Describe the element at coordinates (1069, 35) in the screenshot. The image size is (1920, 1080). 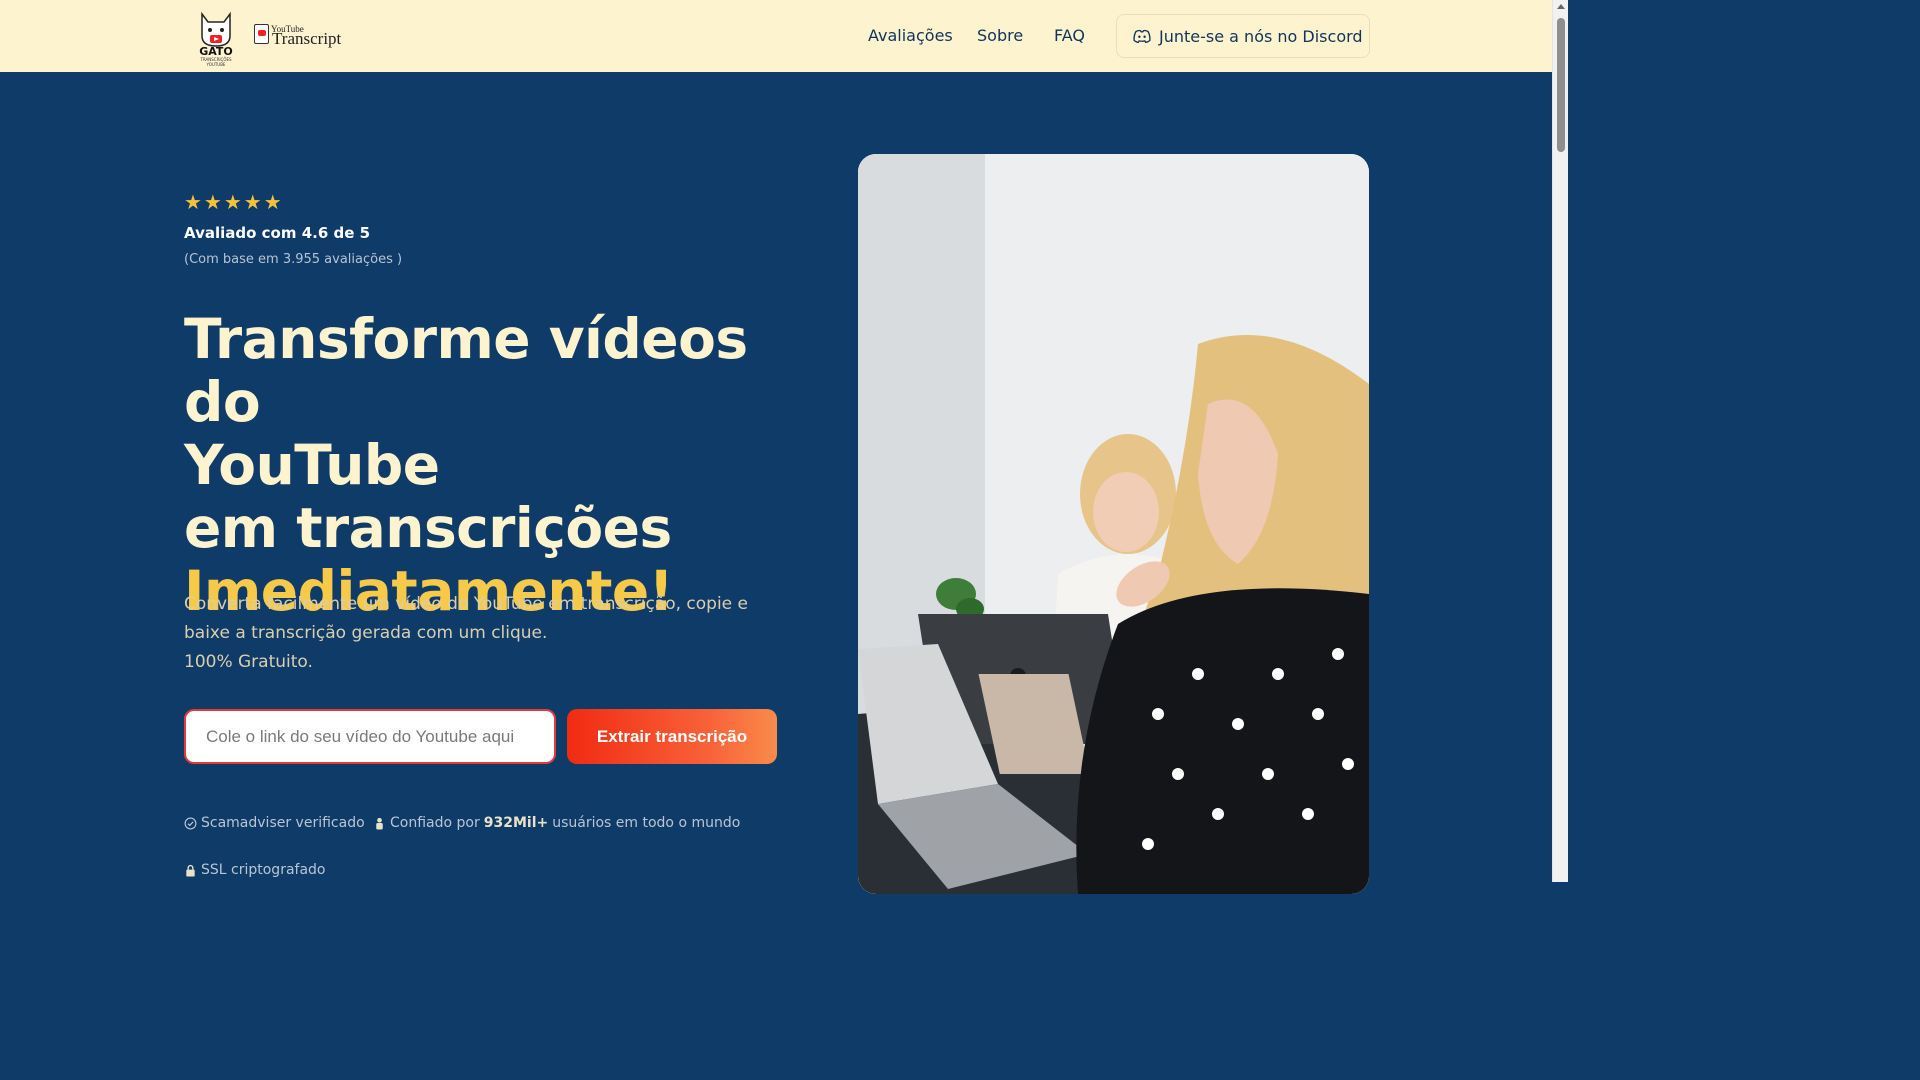
I see `nav-faq: FAQ` at that location.